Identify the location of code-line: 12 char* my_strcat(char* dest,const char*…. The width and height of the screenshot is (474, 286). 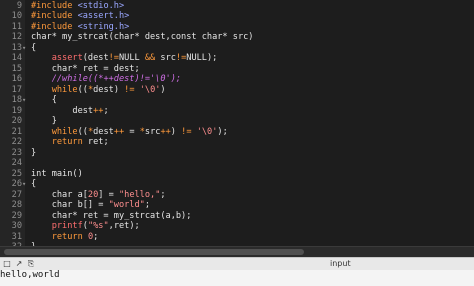
(237, 37).